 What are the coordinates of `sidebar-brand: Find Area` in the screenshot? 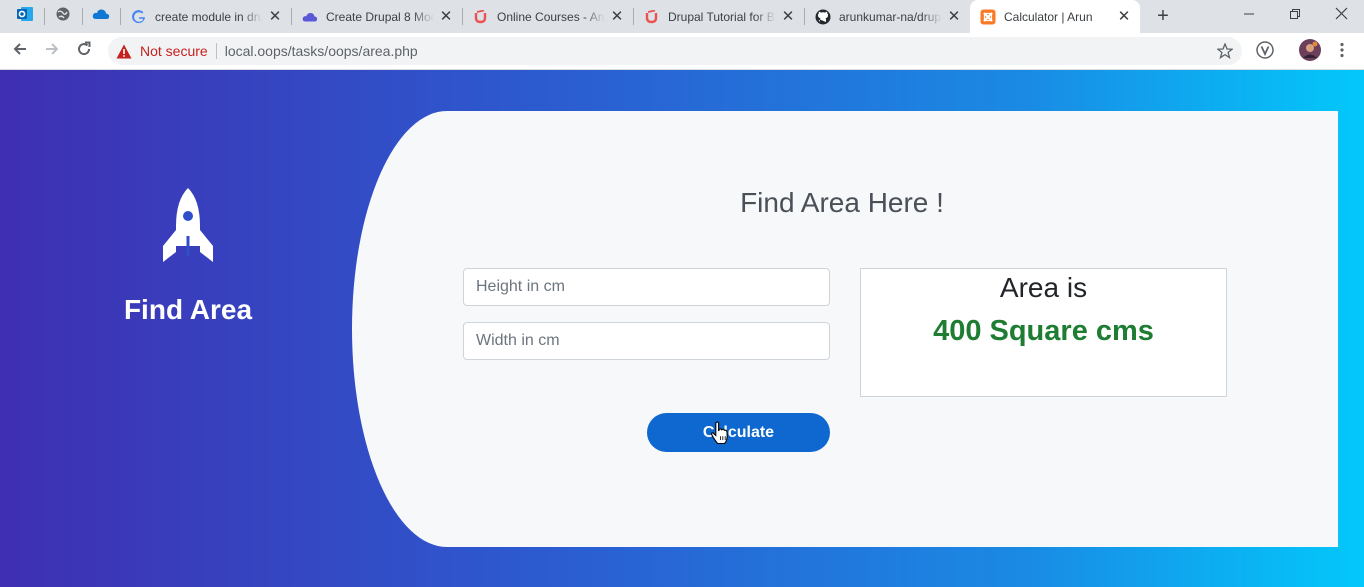 It's located at (188, 256).